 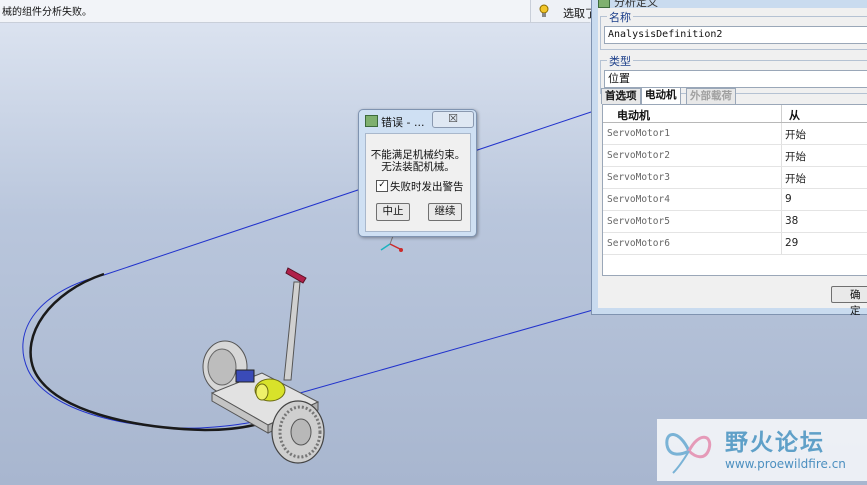 I want to click on name-field: AnalysisDefinition2, so click(x=735, y=35).